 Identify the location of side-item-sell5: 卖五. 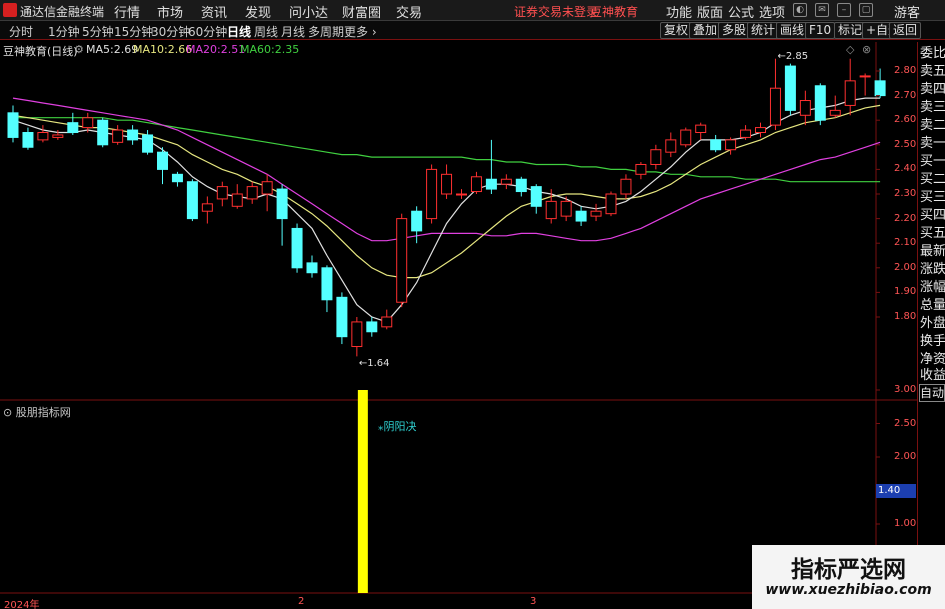
(932, 72).